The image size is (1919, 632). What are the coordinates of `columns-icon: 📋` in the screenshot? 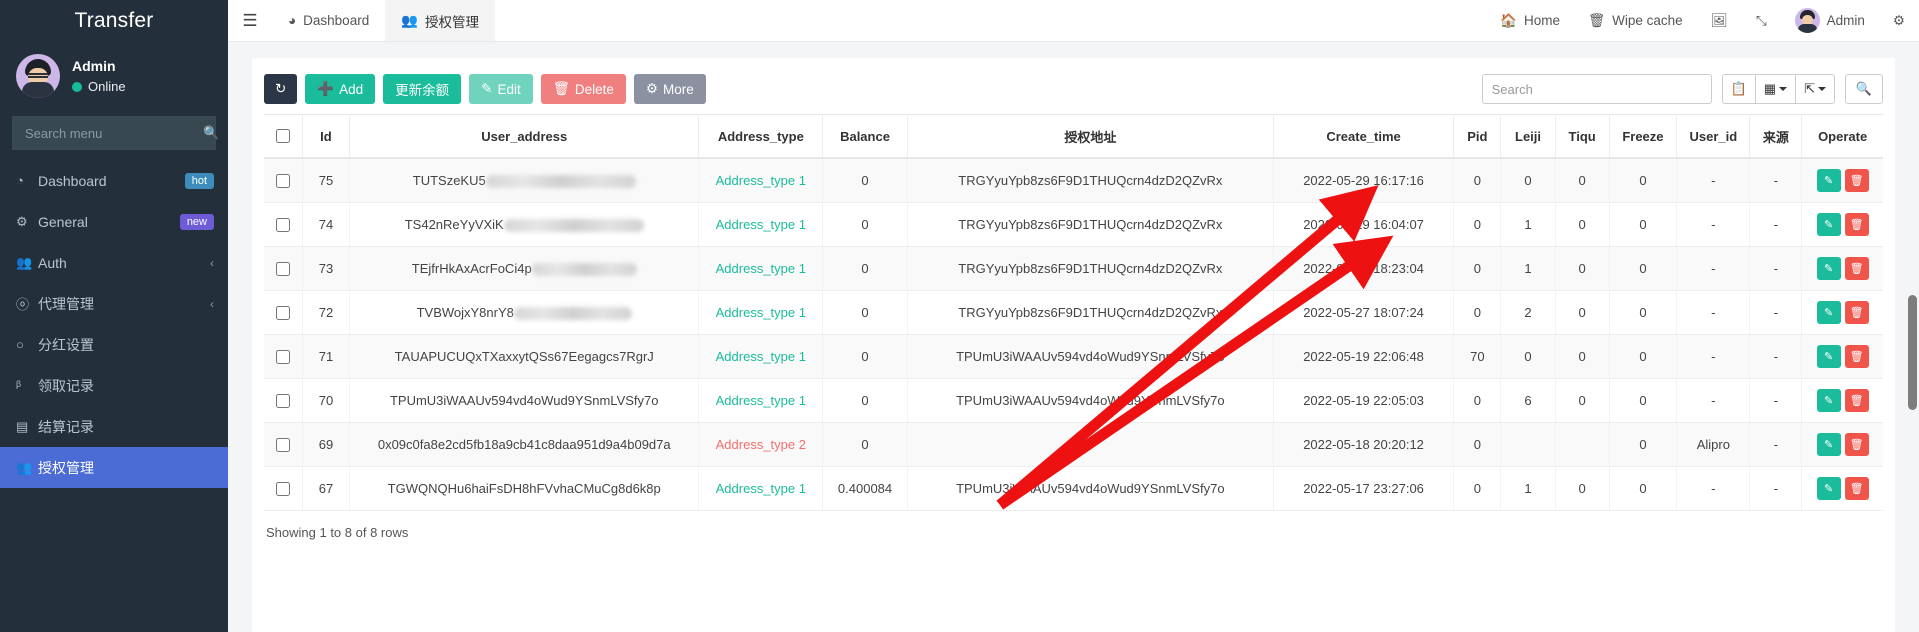 It's located at (1738, 89).